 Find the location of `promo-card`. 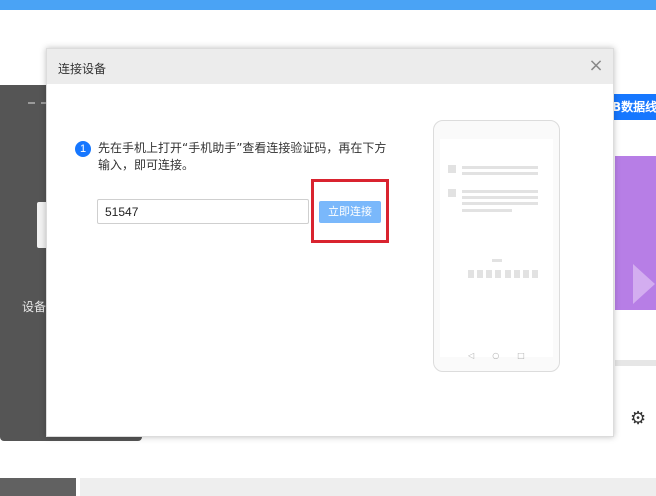

promo-card is located at coordinates (635, 233).